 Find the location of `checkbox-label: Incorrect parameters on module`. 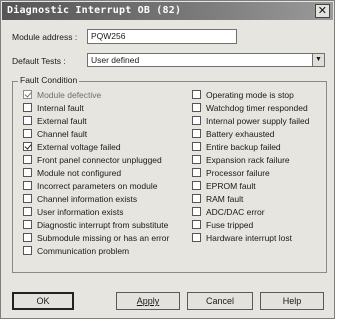

checkbox-label: Incorrect parameters on module is located at coordinates (97, 186).